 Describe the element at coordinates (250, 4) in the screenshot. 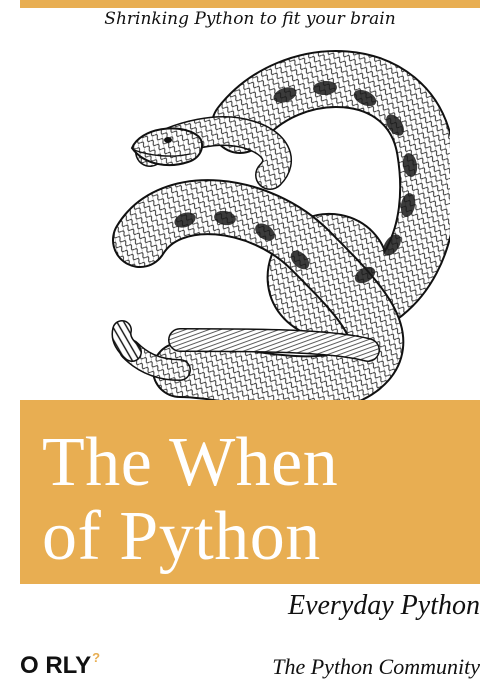

I see `top-accent-bar` at that location.